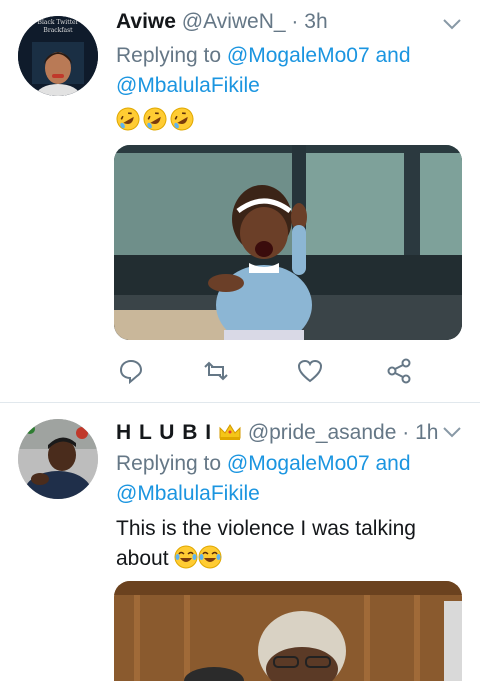 The image size is (480, 681). I want to click on tweet-text, so click(156, 121).